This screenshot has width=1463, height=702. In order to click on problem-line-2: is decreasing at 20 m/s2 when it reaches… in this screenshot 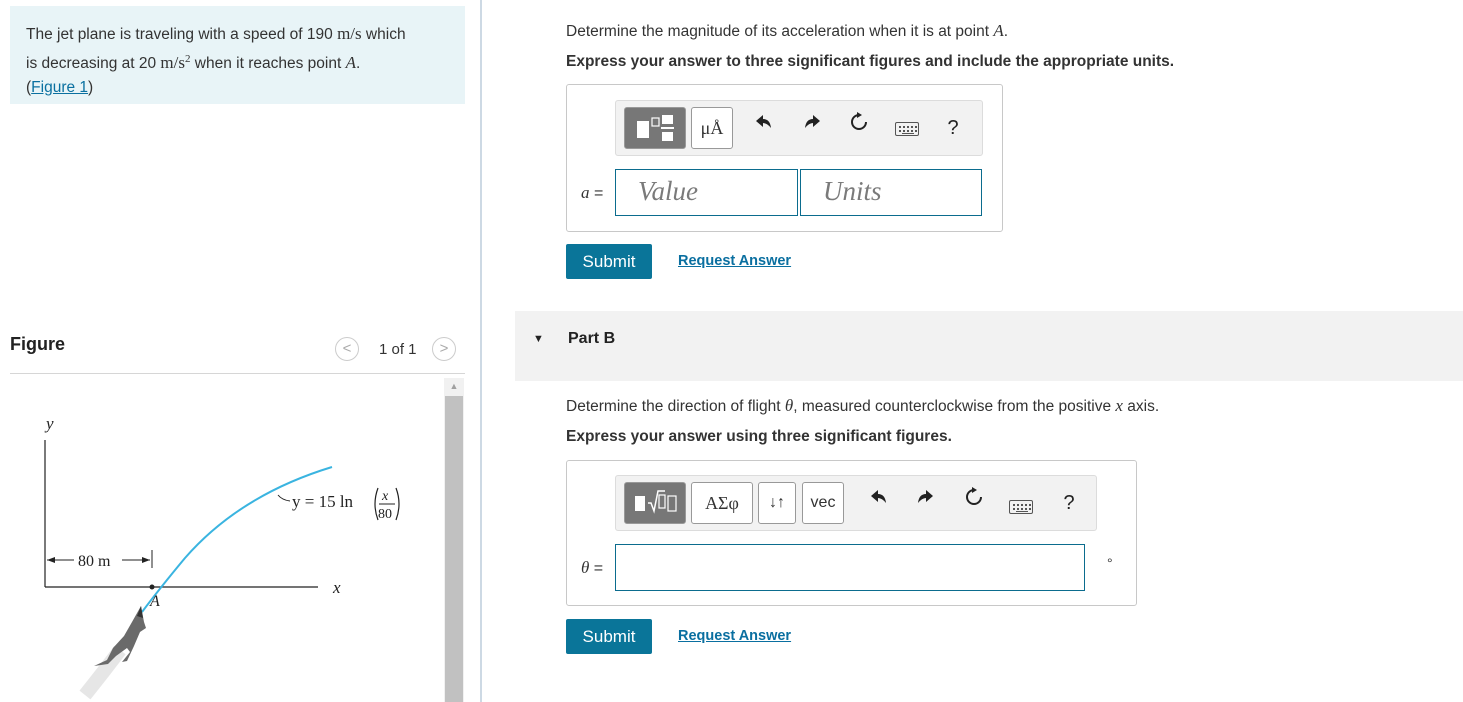, I will do `click(237, 61)`.